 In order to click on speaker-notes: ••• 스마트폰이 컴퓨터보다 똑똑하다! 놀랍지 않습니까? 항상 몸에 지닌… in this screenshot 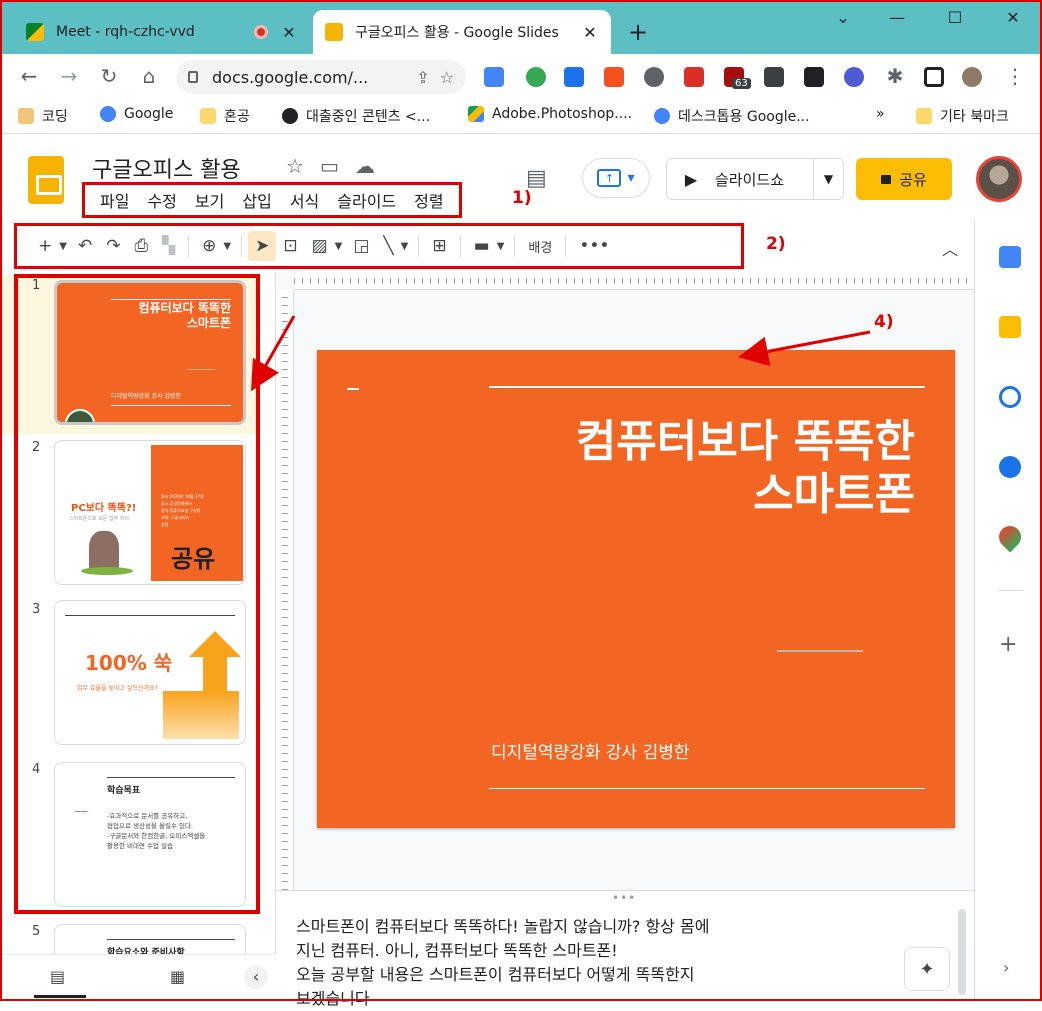, I will do `click(625, 949)`.